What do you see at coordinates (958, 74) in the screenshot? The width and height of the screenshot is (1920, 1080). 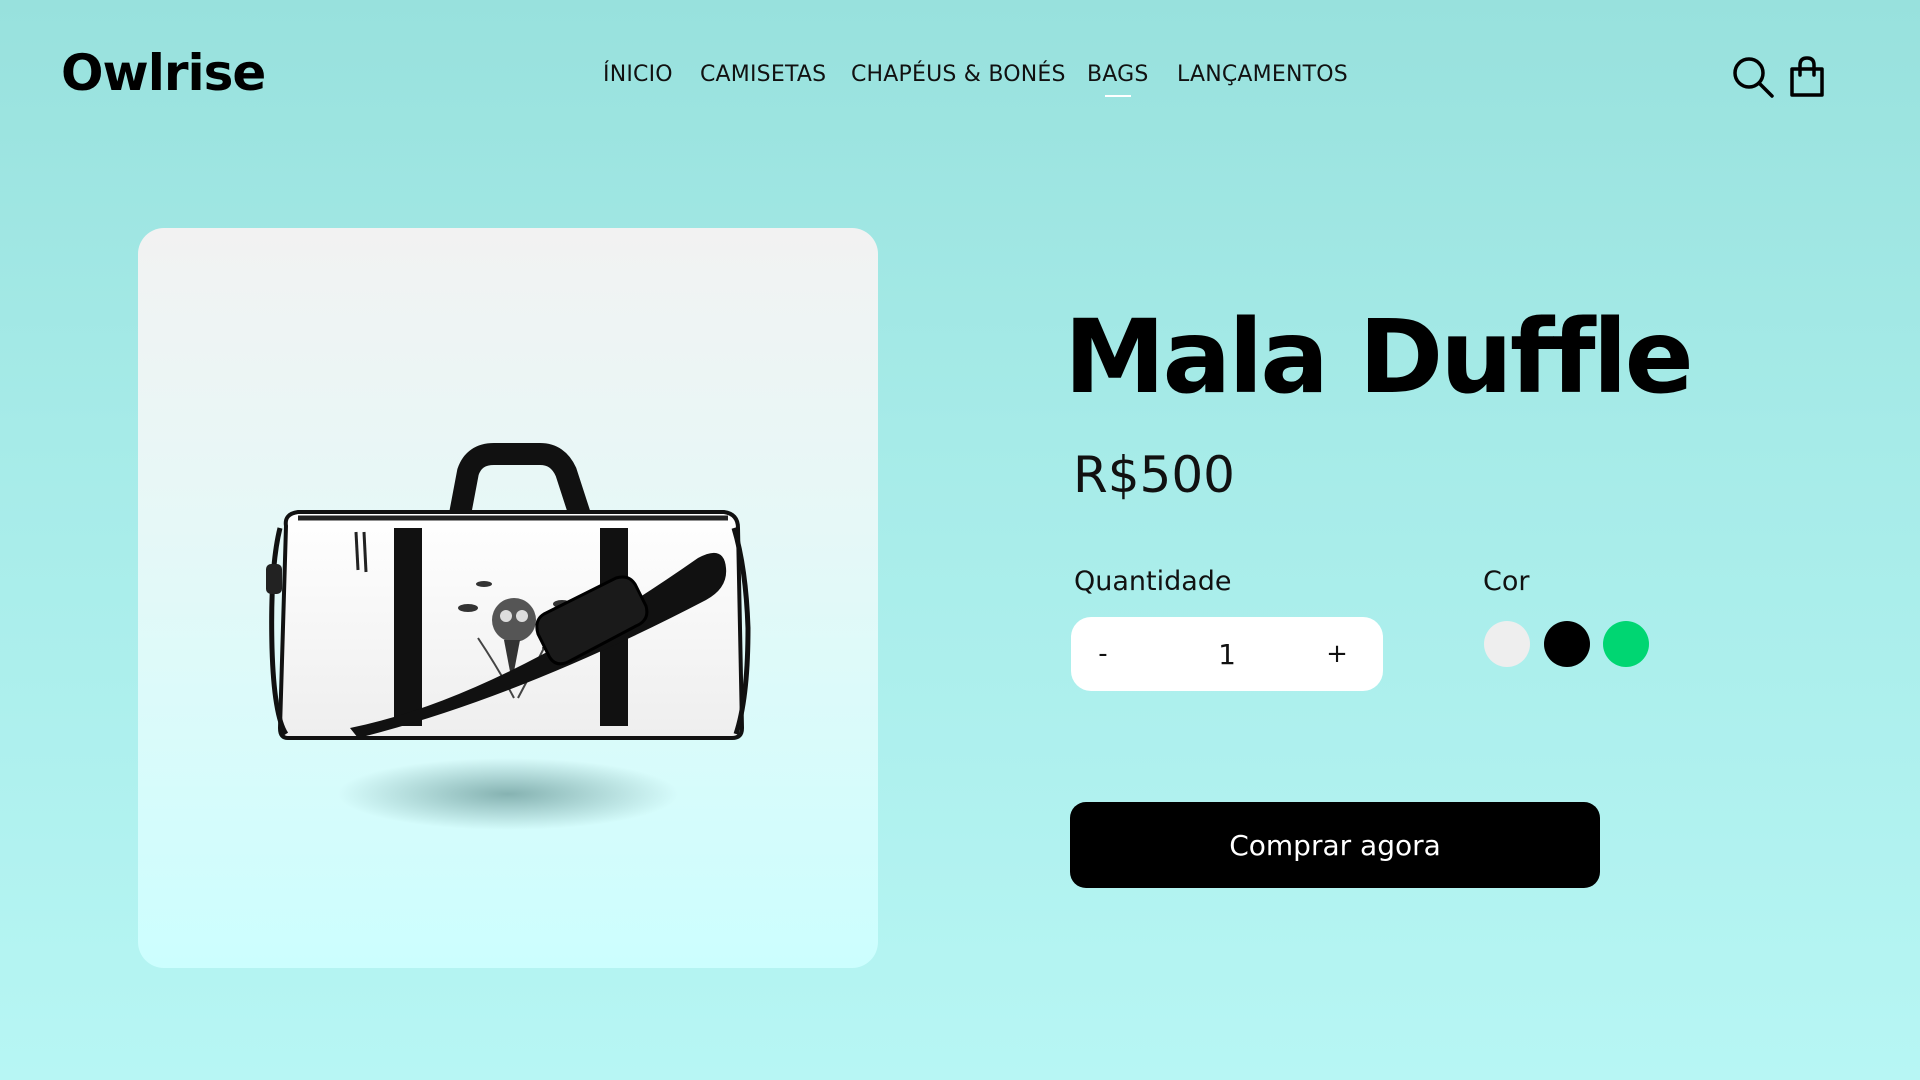 I see `nav-item-chapeus-bones: CHAPÉUS & BONÉS` at bounding box center [958, 74].